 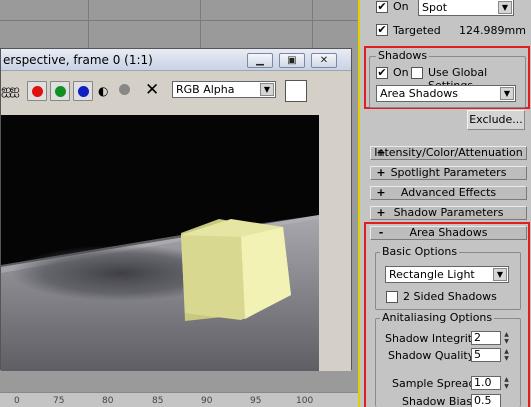 What do you see at coordinates (435, 7) in the screenshot?
I see `light-type-value: Spot` at bounding box center [435, 7].